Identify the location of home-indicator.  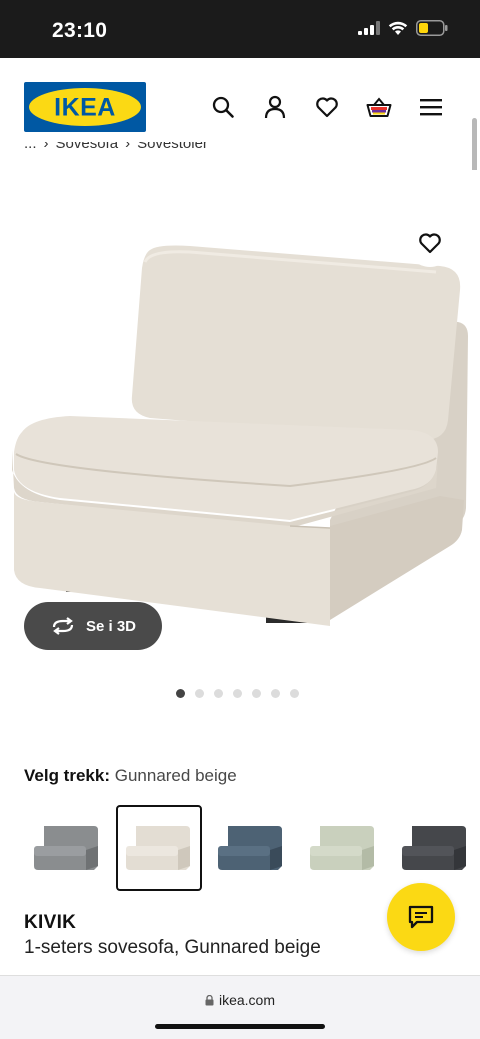
(240, 1026).